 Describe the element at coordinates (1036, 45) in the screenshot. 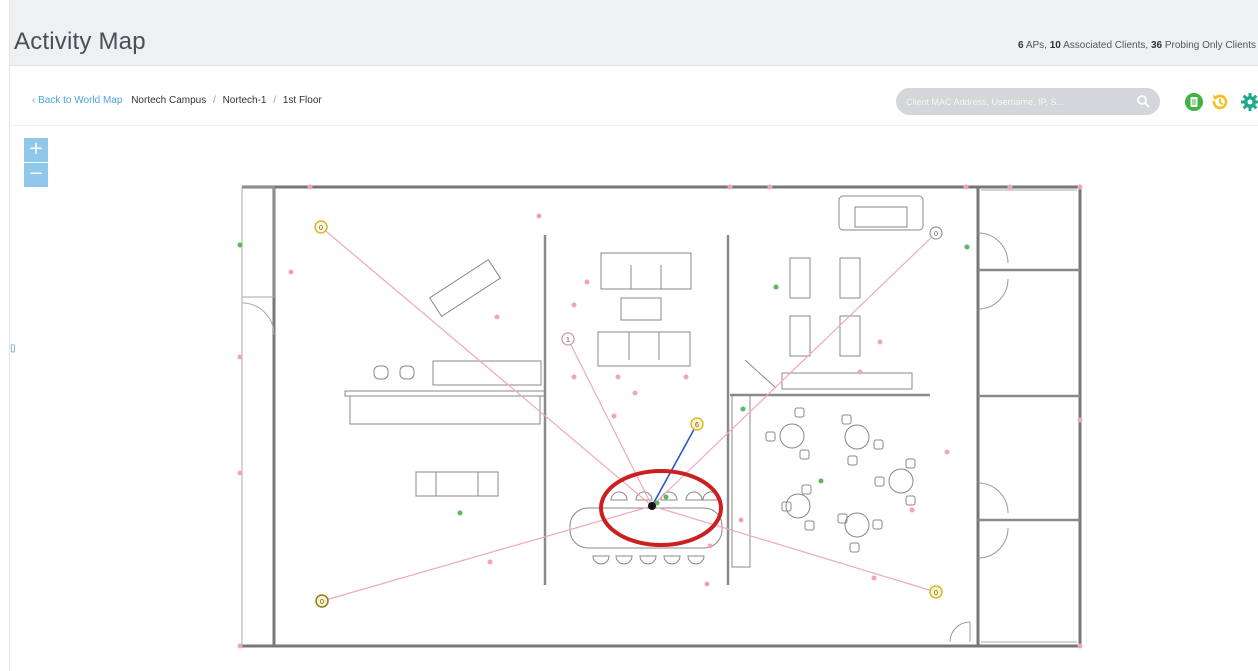

I see `aps-label: APs,` at that location.